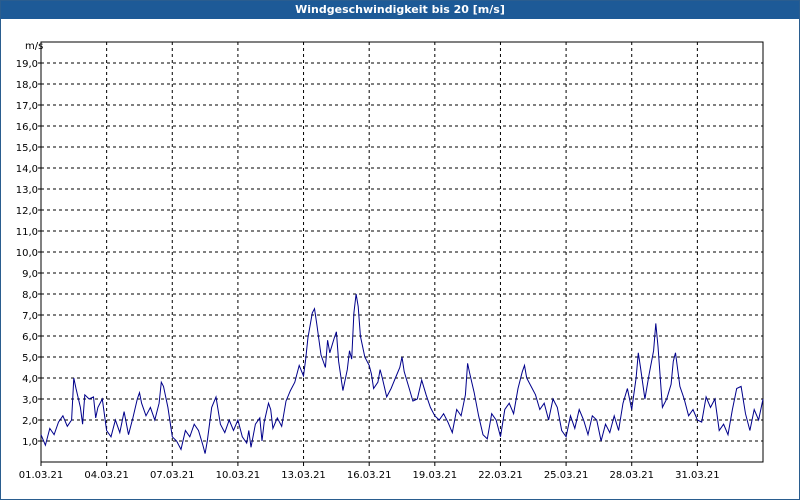 This screenshot has height=500, width=800. I want to click on chart-title: Windgeschwindigkeit bis 20 [m/s], so click(400, 10).